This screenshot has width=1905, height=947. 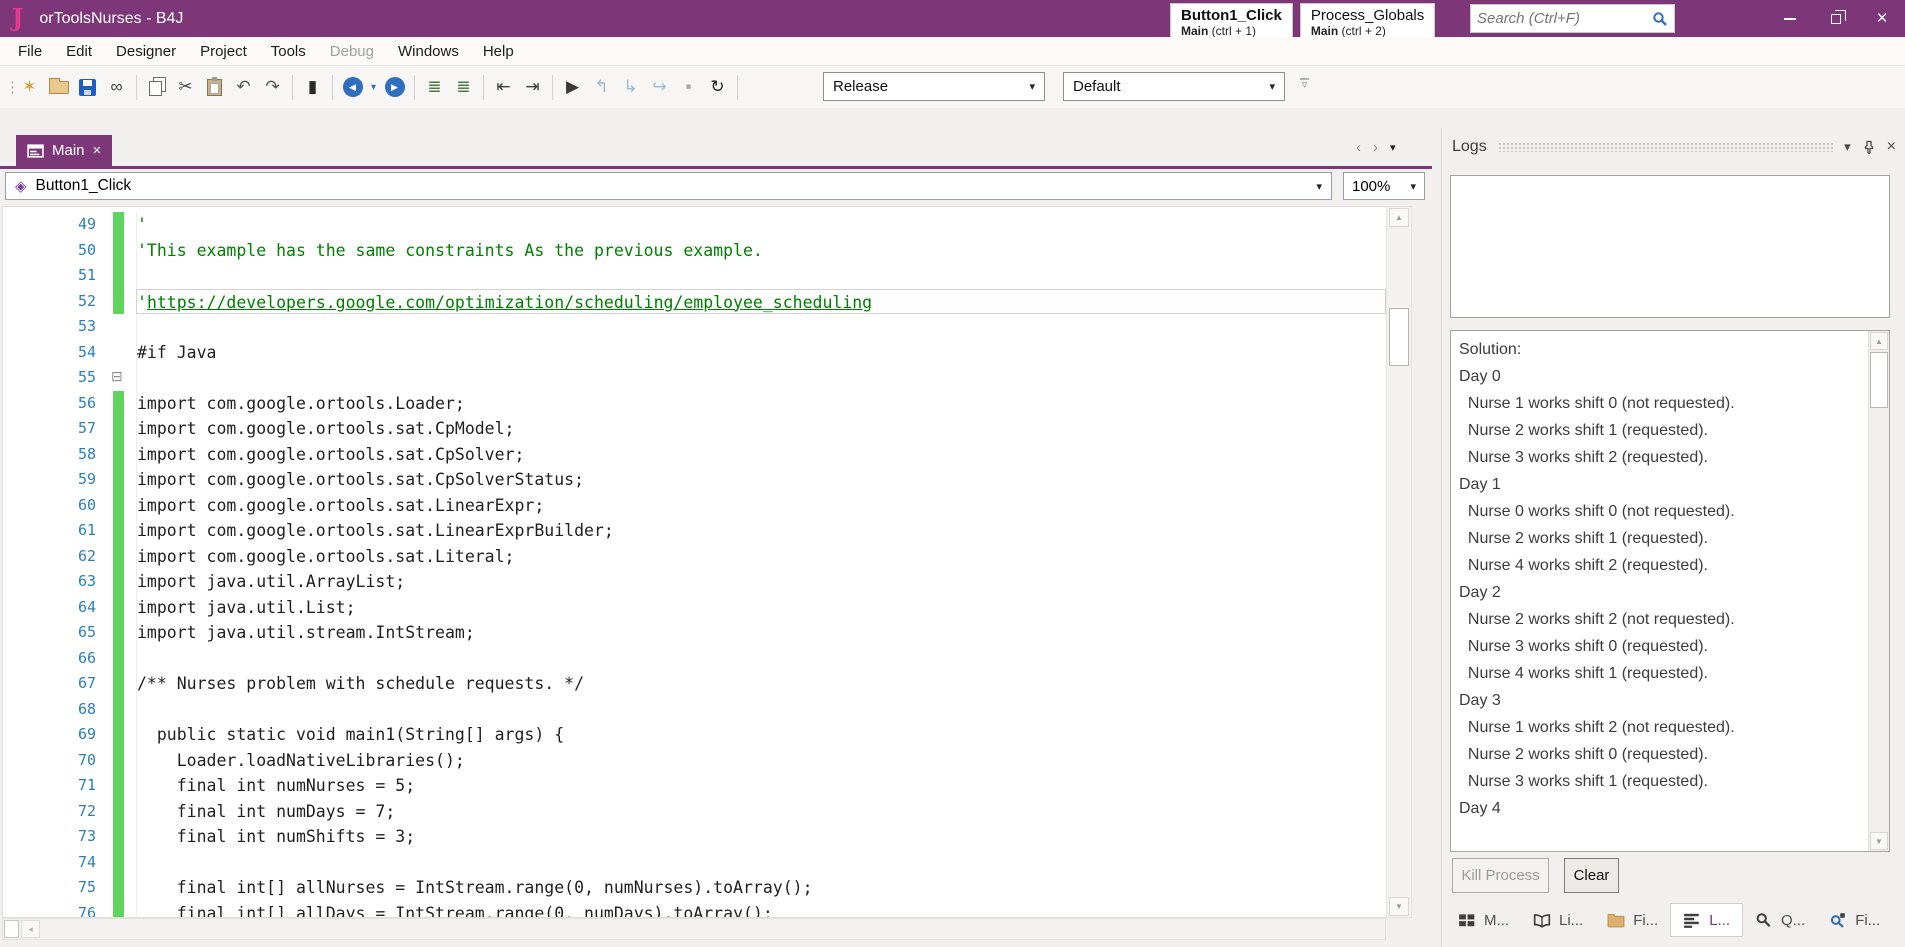 What do you see at coordinates (54, 608) in the screenshot?
I see `line-number: 64` at bounding box center [54, 608].